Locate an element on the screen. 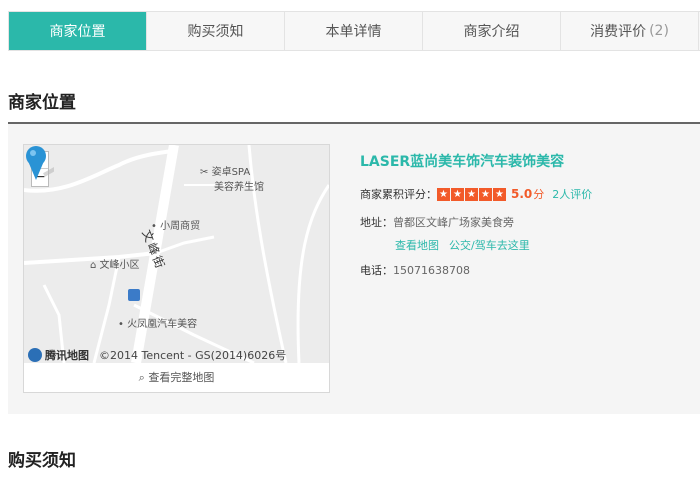  map-poi-label: 美容养生馆 is located at coordinates (239, 187).